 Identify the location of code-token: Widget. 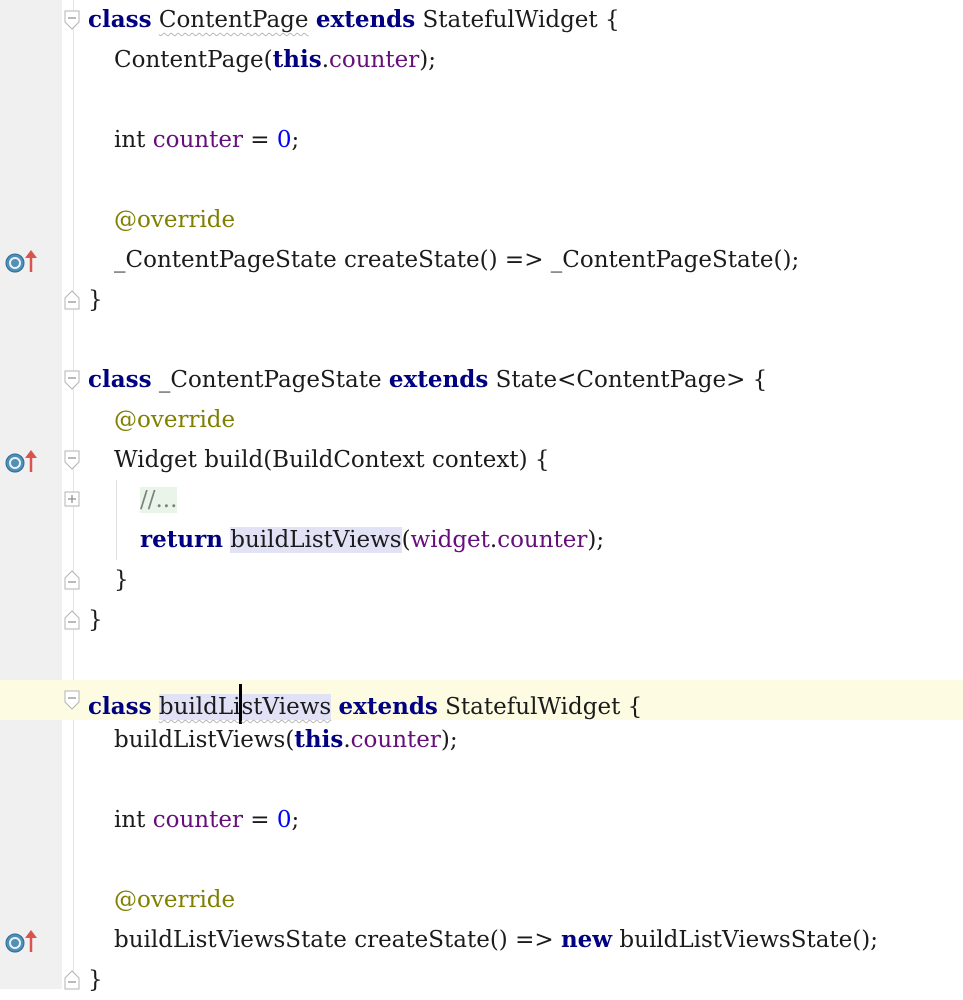
(155, 460).